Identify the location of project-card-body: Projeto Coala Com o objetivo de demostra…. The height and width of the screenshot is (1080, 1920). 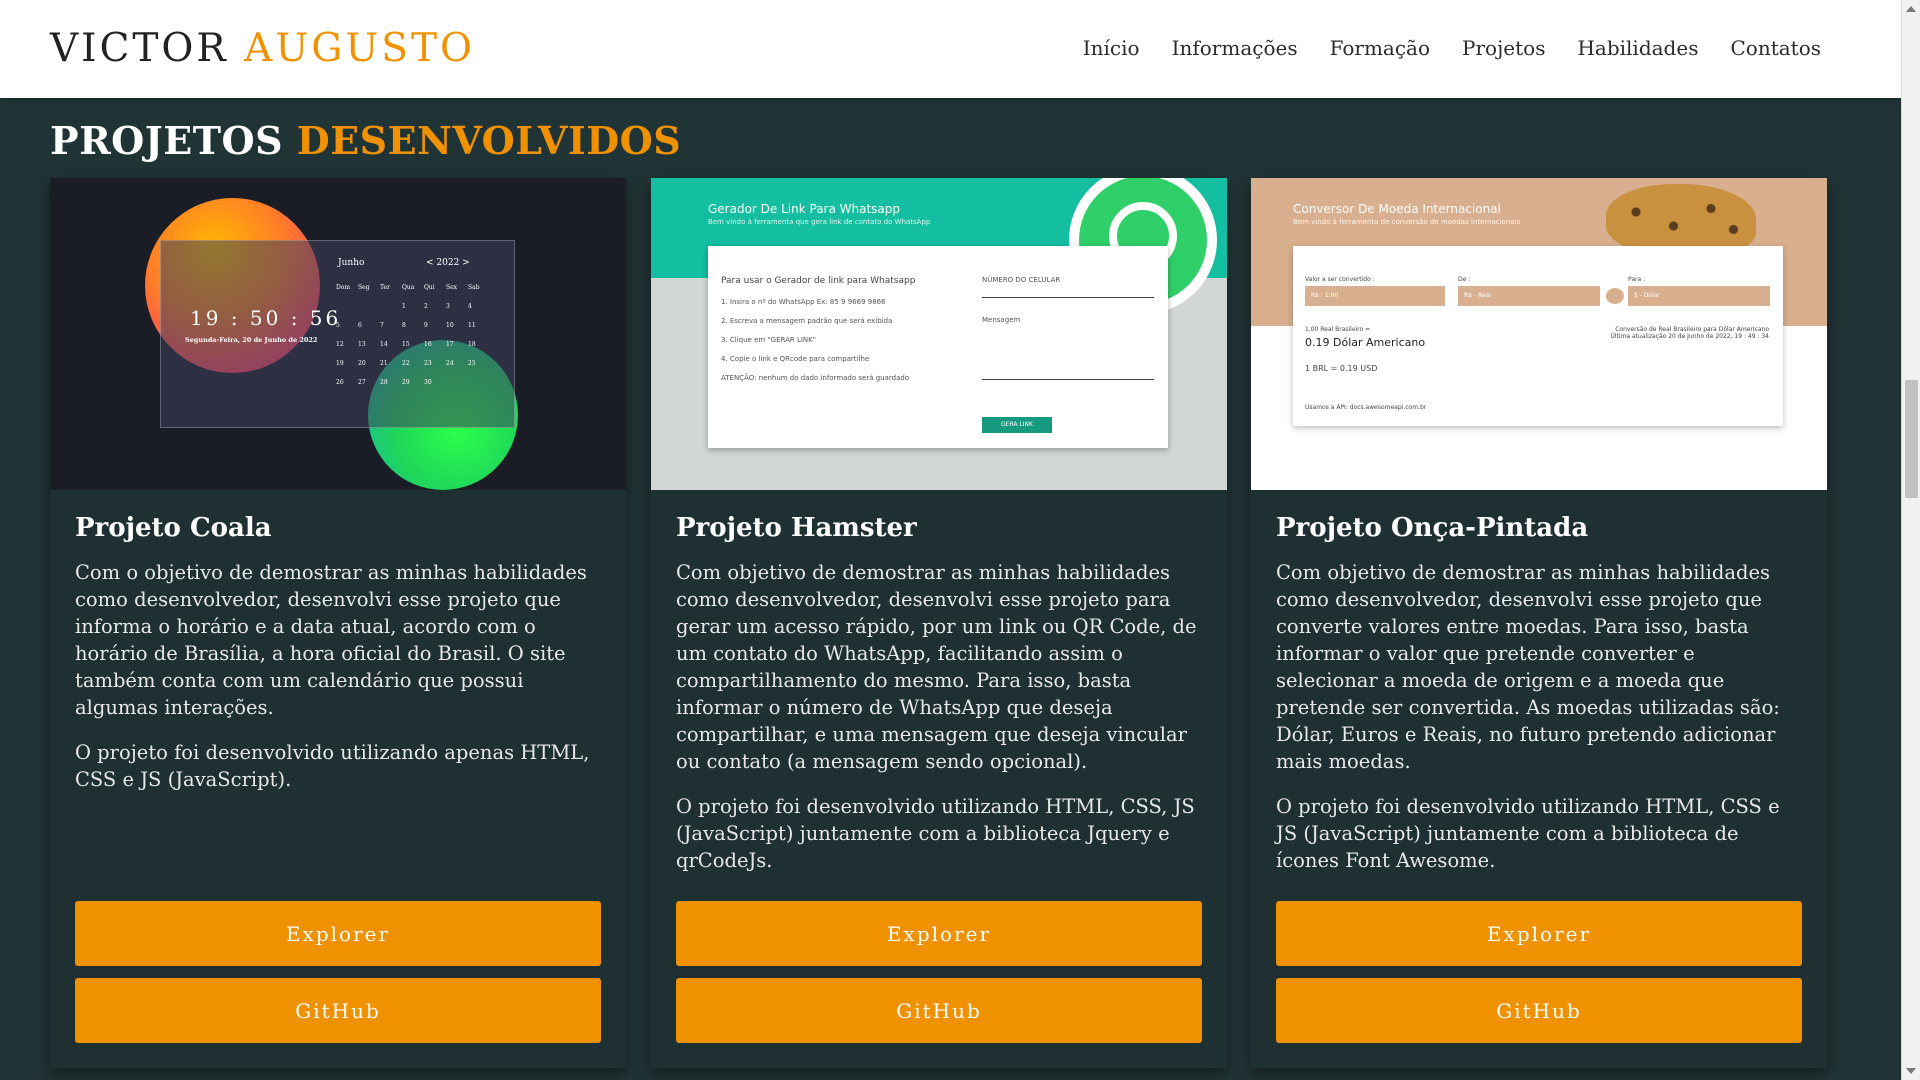
(338, 662).